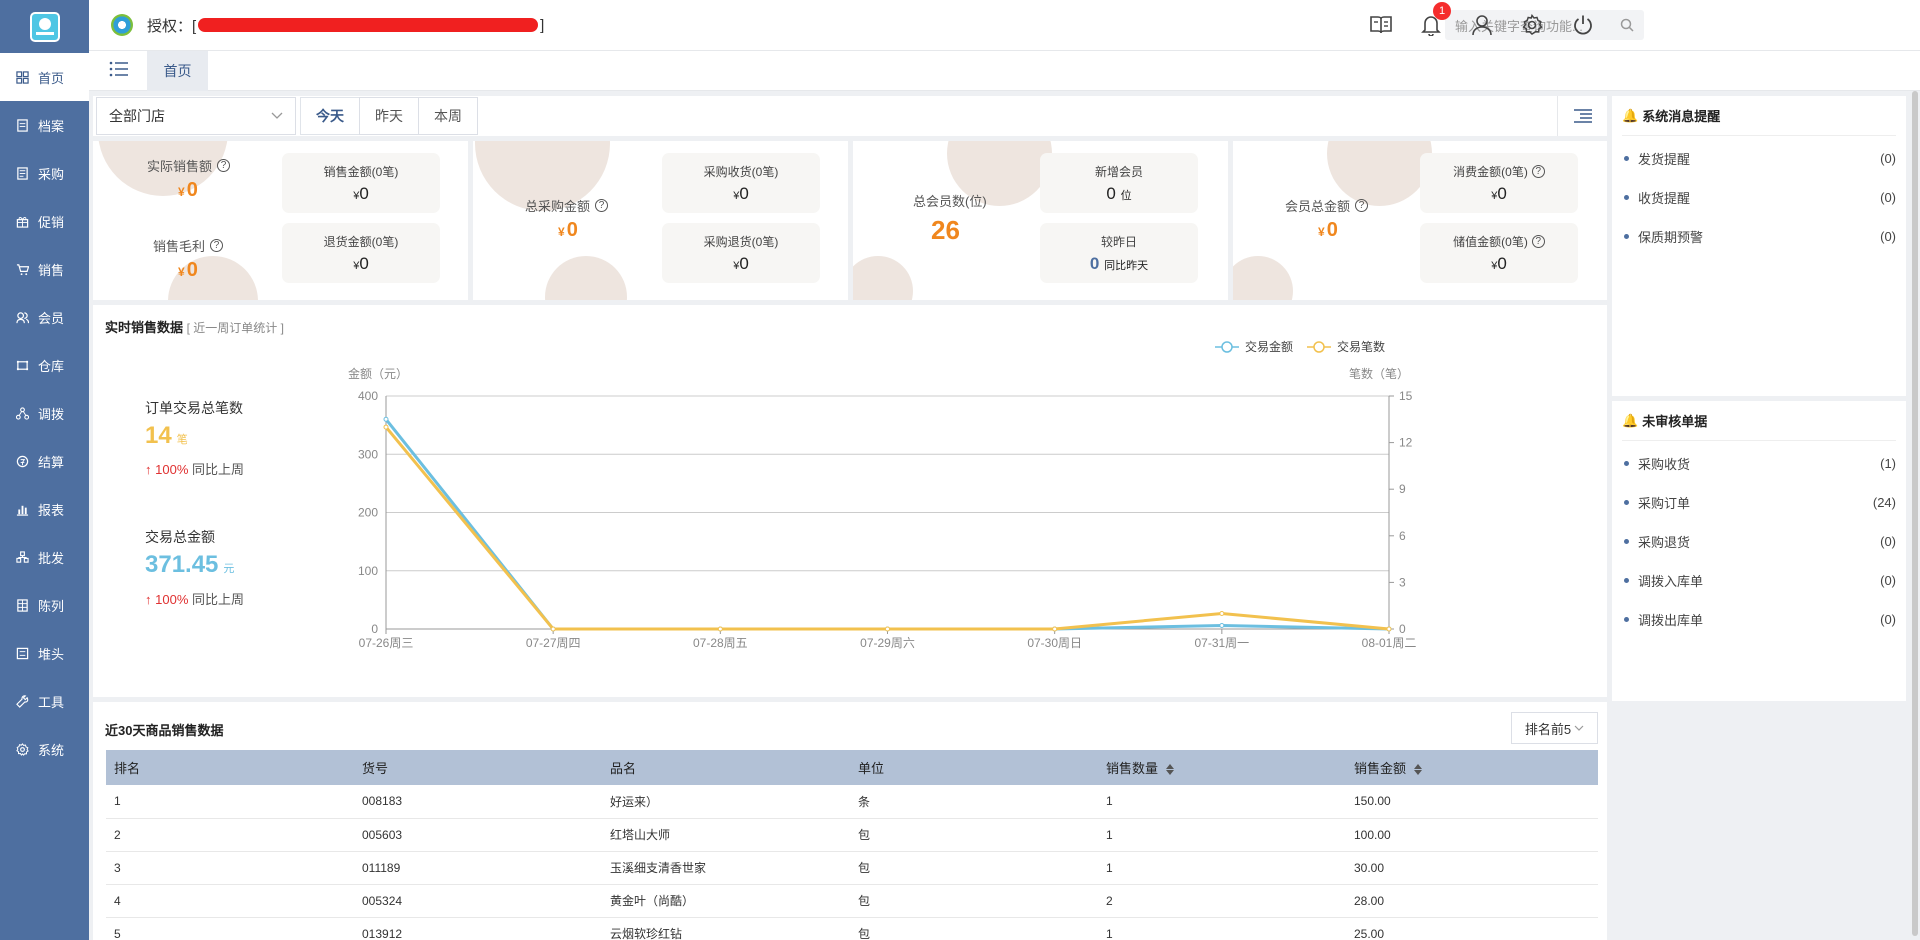 The width and height of the screenshot is (1920, 940). I want to click on list-item: 调拨入库单 (0), so click(1759, 580).